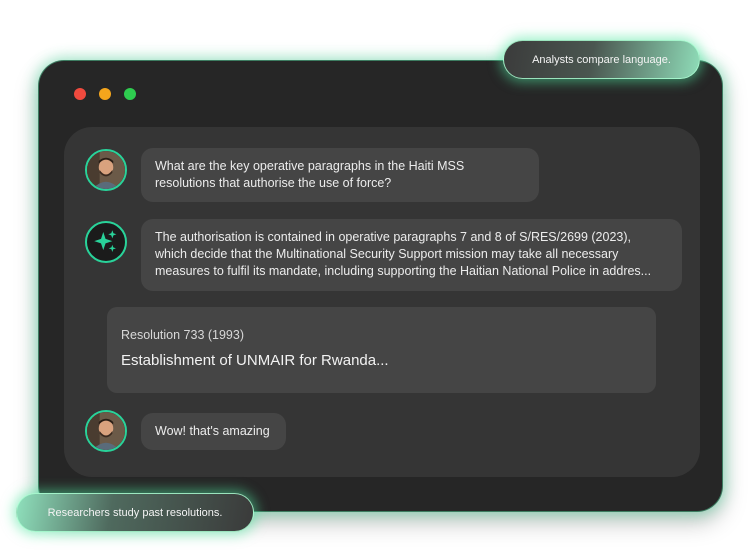  I want to click on user-reply-text: Wow! that's amazing, so click(212, 431).